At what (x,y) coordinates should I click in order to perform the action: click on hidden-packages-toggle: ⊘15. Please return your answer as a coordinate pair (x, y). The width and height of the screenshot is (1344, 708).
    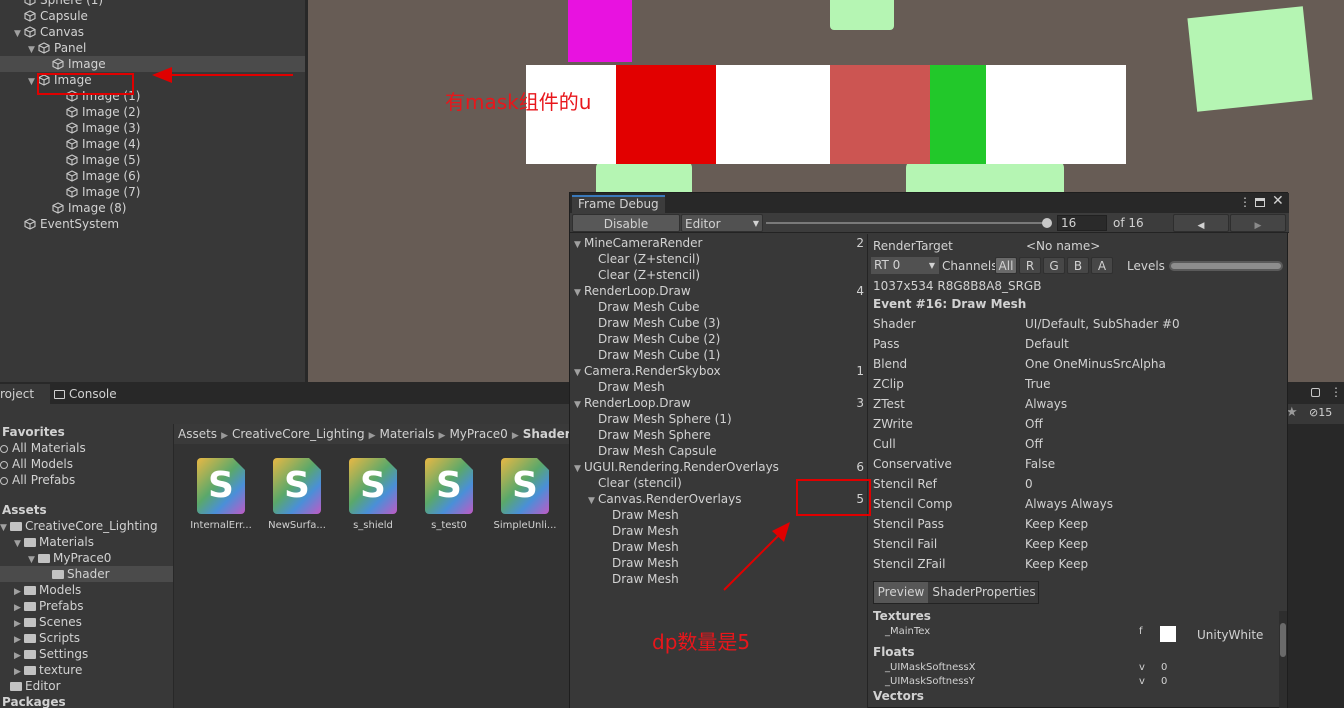
    Looking at the image, I should click on (1320, 412).